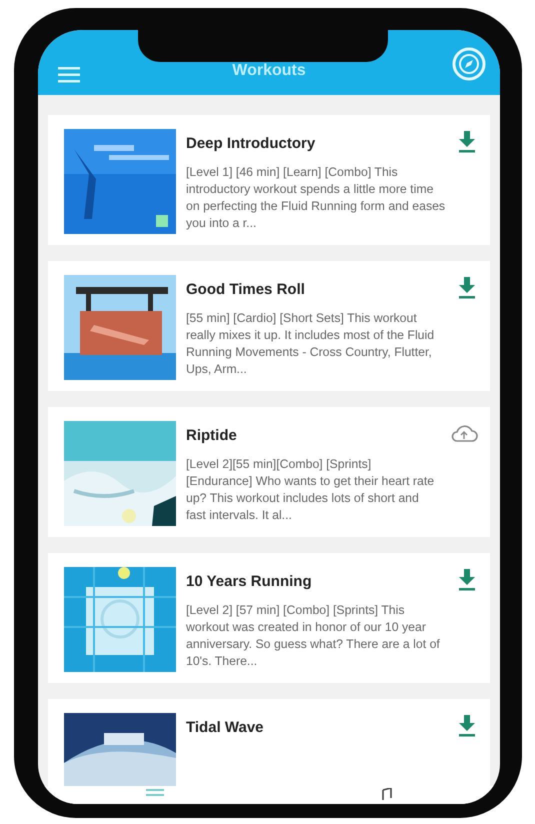 The image size is (535, 824). Describe the element at coordinates (469, 64) in the screenshot. I see `compass-icon` at that location.